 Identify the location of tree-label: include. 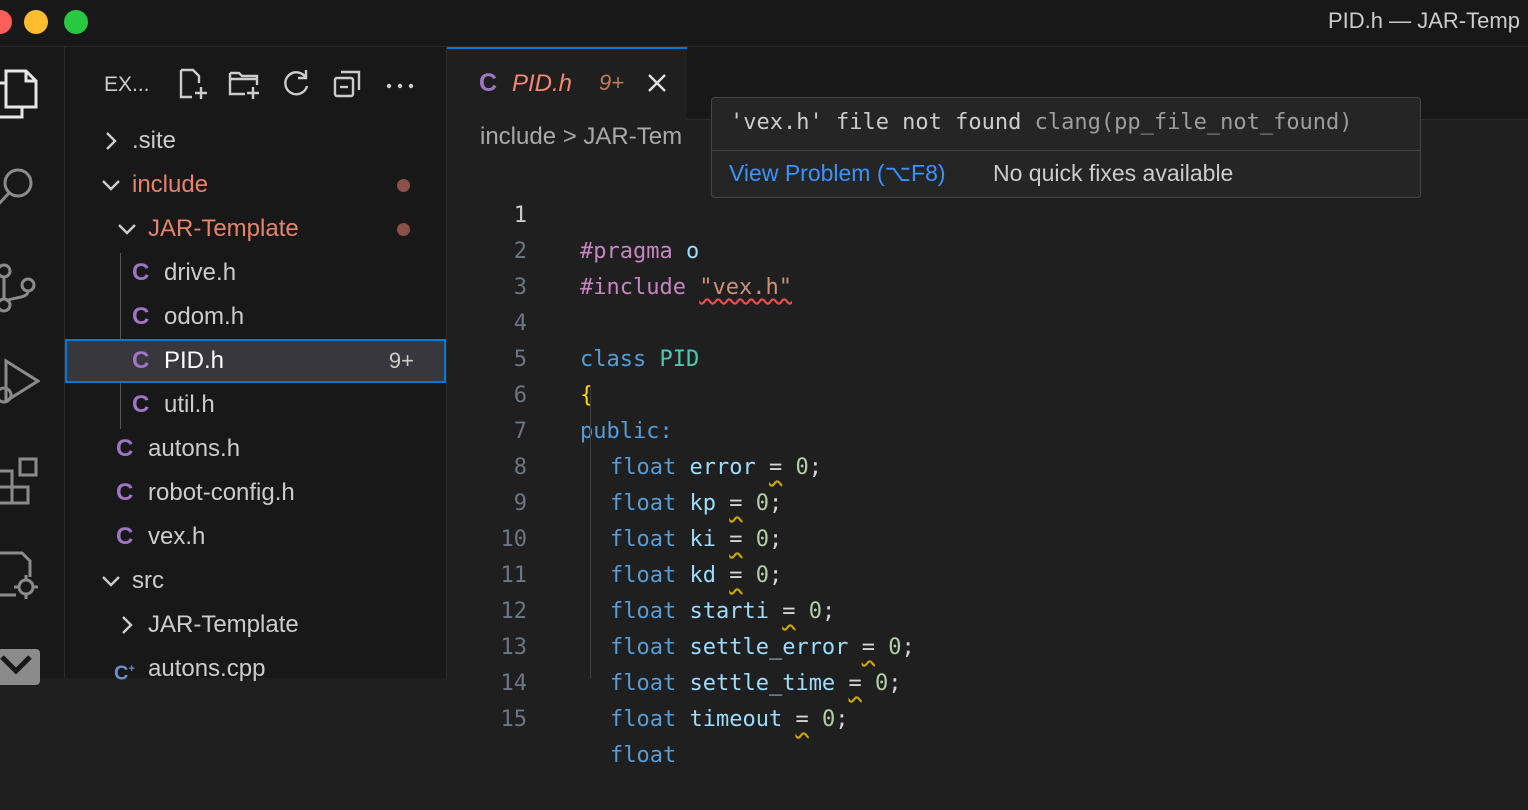
(170, 184).